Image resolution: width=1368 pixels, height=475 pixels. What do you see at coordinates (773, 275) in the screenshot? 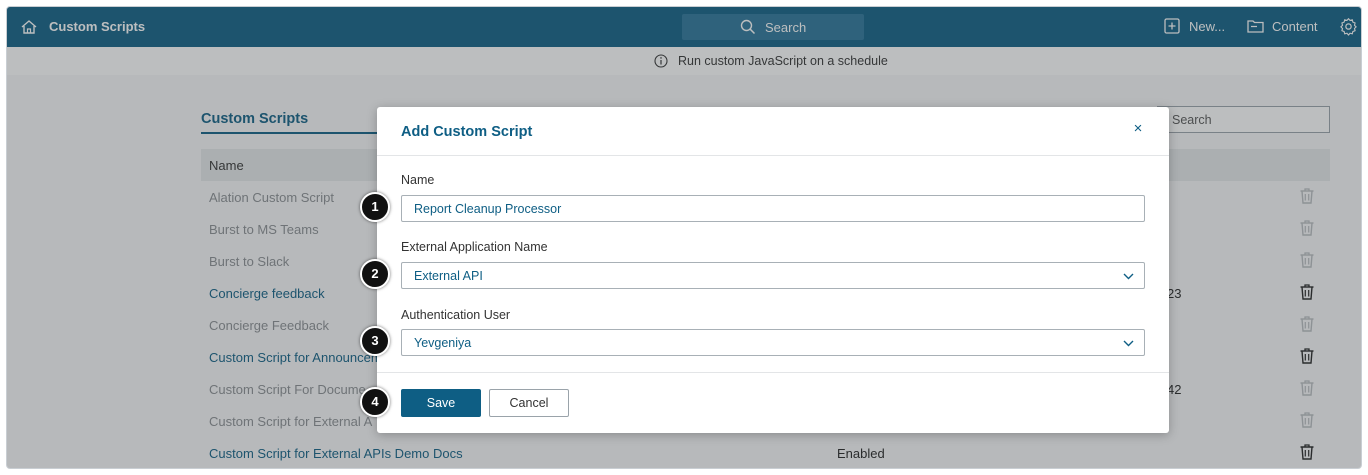
I see `external-app-select: External API` at bounding box center [773, 275].